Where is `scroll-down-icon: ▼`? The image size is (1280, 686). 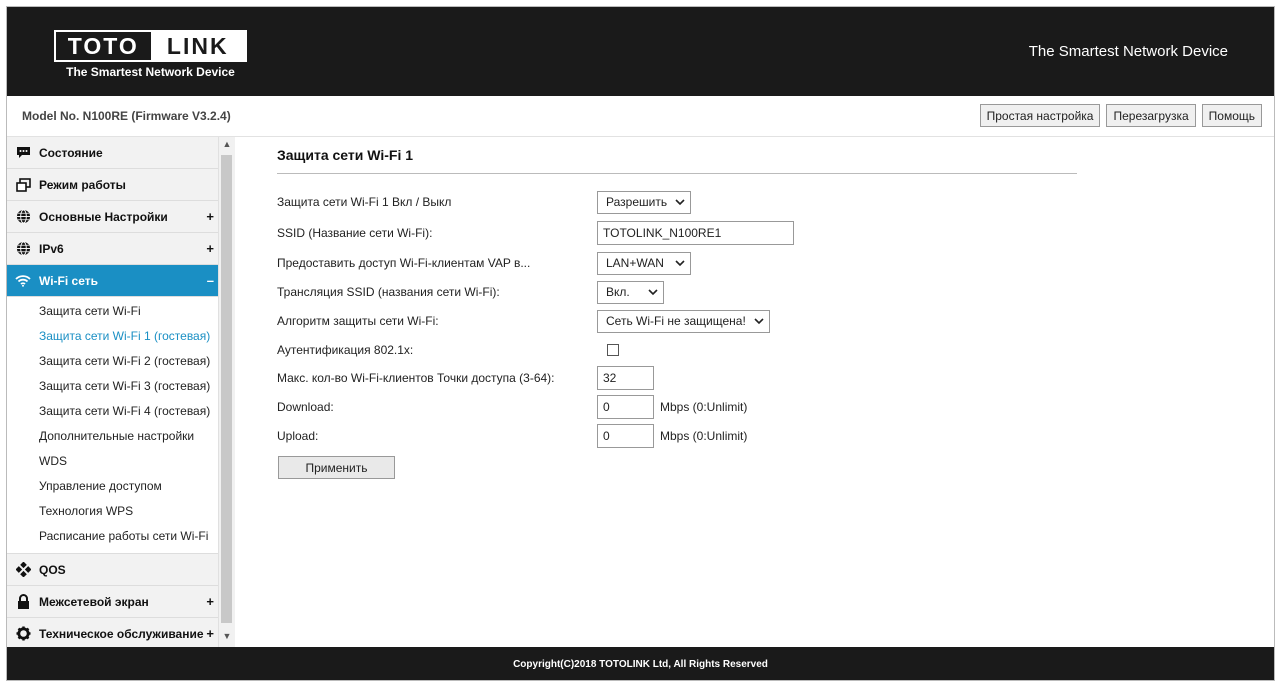 scroll-down-icon: ▼ is located at coordinates (227, 636).